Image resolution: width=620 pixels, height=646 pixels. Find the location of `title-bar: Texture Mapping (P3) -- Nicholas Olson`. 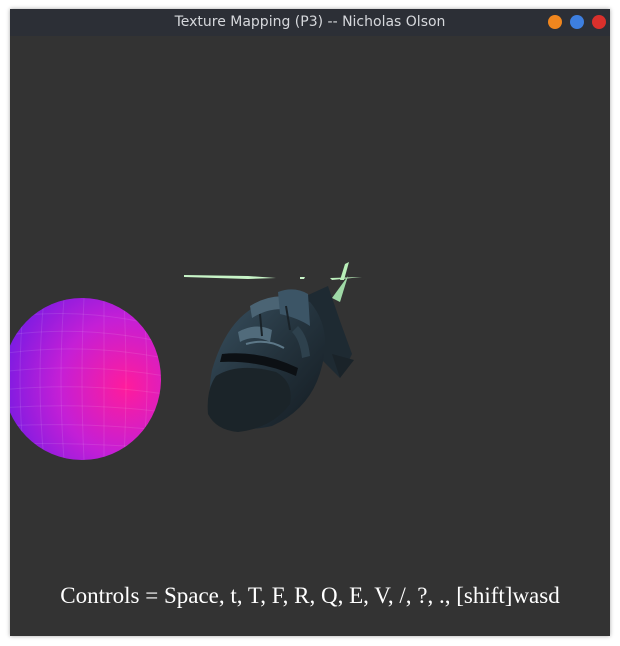

title-bar: Texture Mapping (P3) -- Nicholas Olson is located at coordinates (310, 22).